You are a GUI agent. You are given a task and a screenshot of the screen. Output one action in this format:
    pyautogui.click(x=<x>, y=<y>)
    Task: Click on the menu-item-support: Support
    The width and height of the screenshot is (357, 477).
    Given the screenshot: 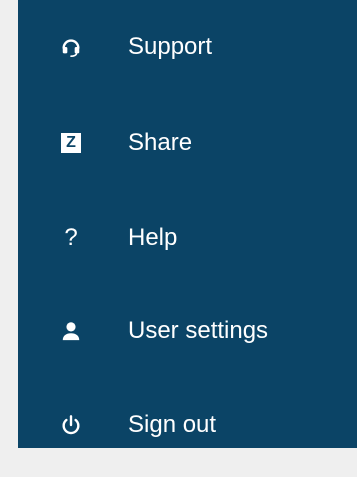 What is the action you would take?
    pyautogui.click(x=187, y=47)
    